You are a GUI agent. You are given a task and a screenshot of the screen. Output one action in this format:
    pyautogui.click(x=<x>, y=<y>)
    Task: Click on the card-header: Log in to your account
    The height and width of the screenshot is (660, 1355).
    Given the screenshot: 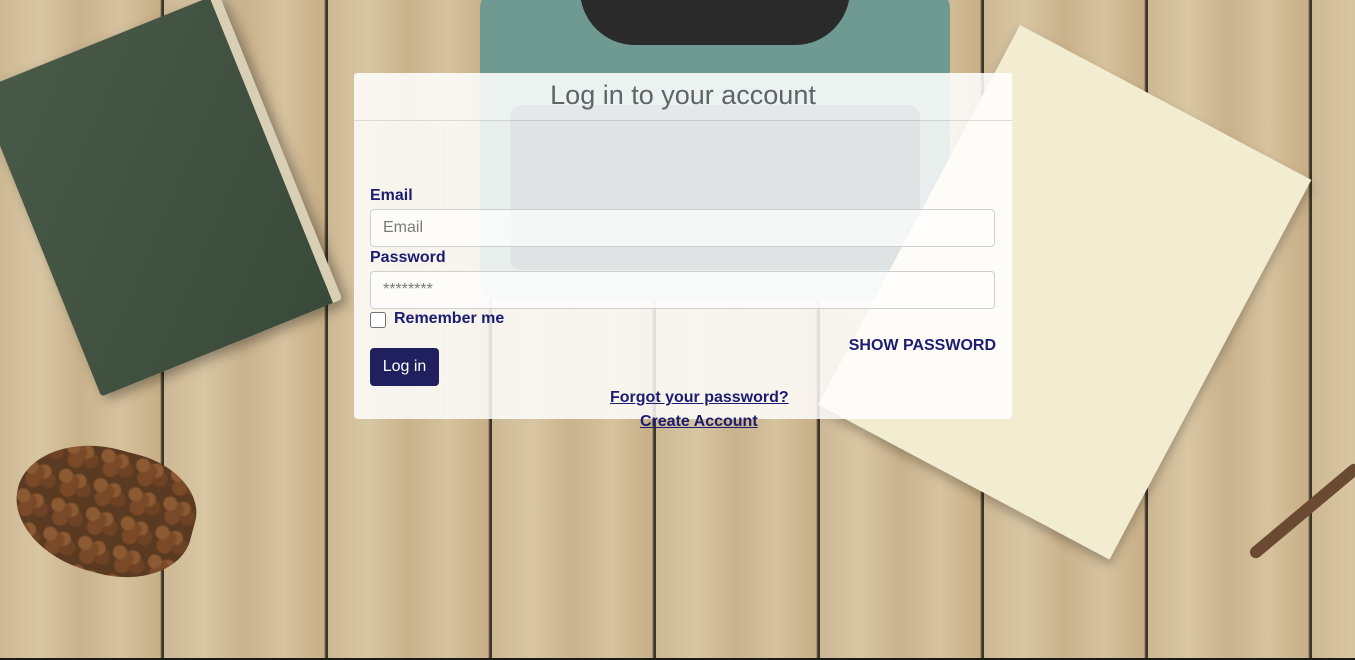 What is the action you would take?
    pyautogui.click(x=683, y=97)
    